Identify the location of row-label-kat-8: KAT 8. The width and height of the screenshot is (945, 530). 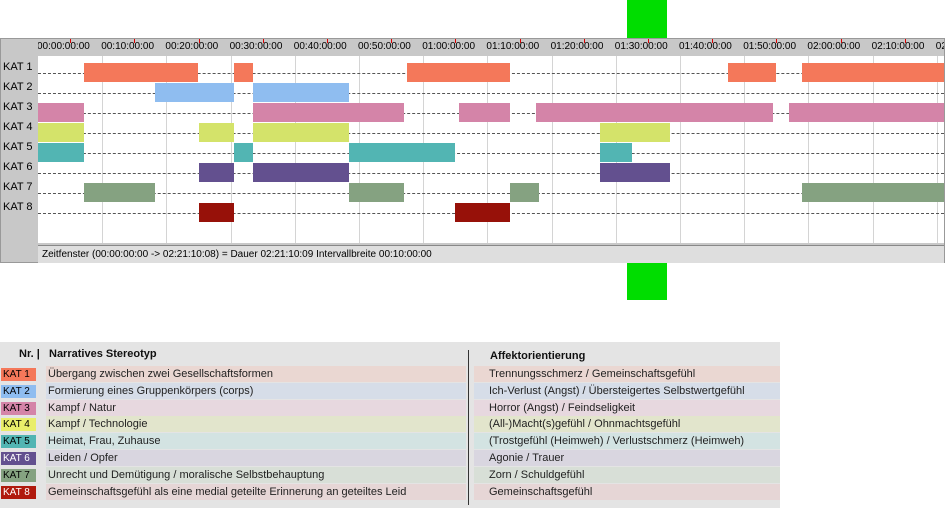
(18, 207).